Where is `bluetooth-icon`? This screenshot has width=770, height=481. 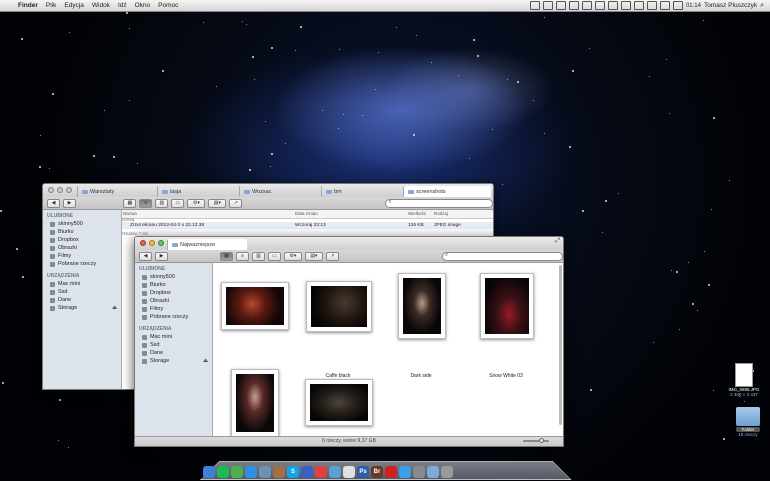
bluetooth-icon is located at coordinates (664, 5).